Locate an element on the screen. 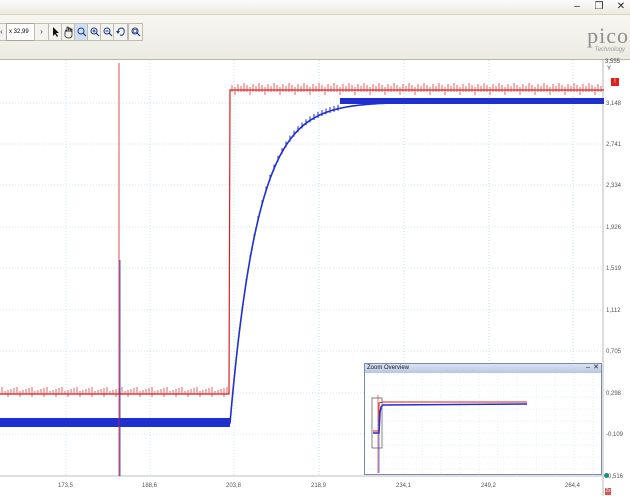  x-tick-label: 188,6 is located at coordinates (150, 486).